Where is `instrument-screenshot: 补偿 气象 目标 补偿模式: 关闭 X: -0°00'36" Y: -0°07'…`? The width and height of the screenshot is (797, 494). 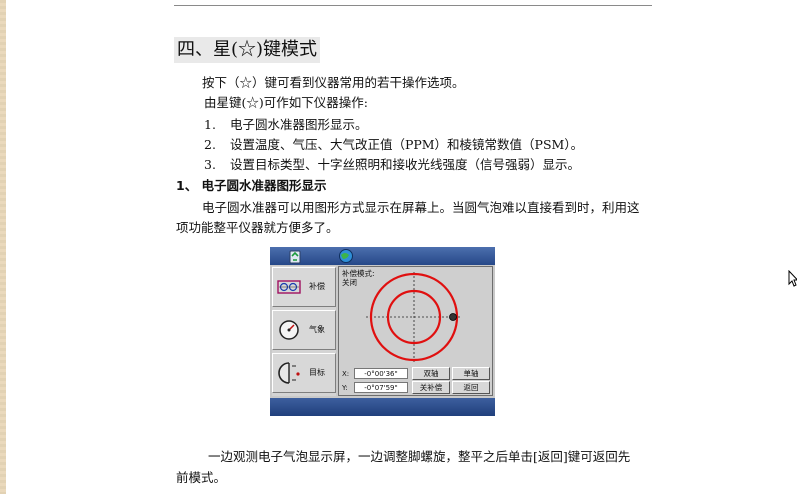 instrument-screenshot: 补偿 气象 目标 补偿模式: 关闭 X: -0°00'36" Y: -0°07'… is located at coordinates (382, 331).